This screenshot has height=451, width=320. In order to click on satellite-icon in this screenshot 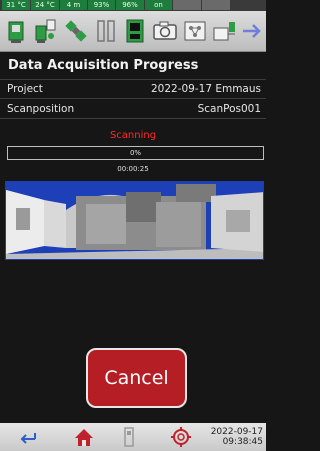, I will do `click(76, 31)`.